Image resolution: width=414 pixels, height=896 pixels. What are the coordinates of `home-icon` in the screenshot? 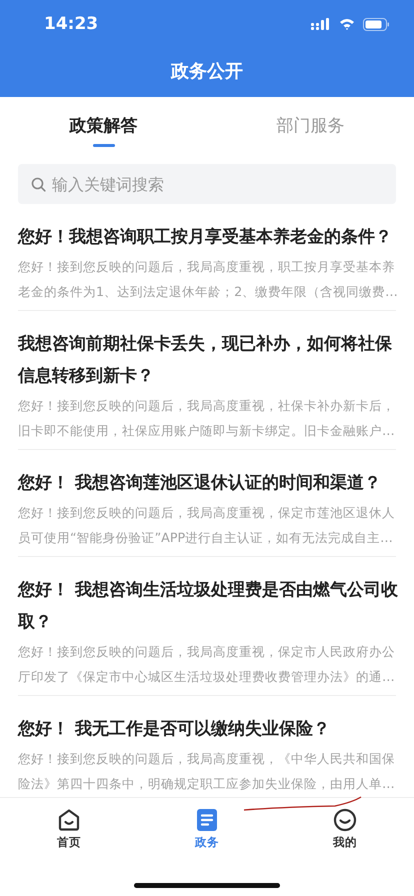 It's located at (69, 820).